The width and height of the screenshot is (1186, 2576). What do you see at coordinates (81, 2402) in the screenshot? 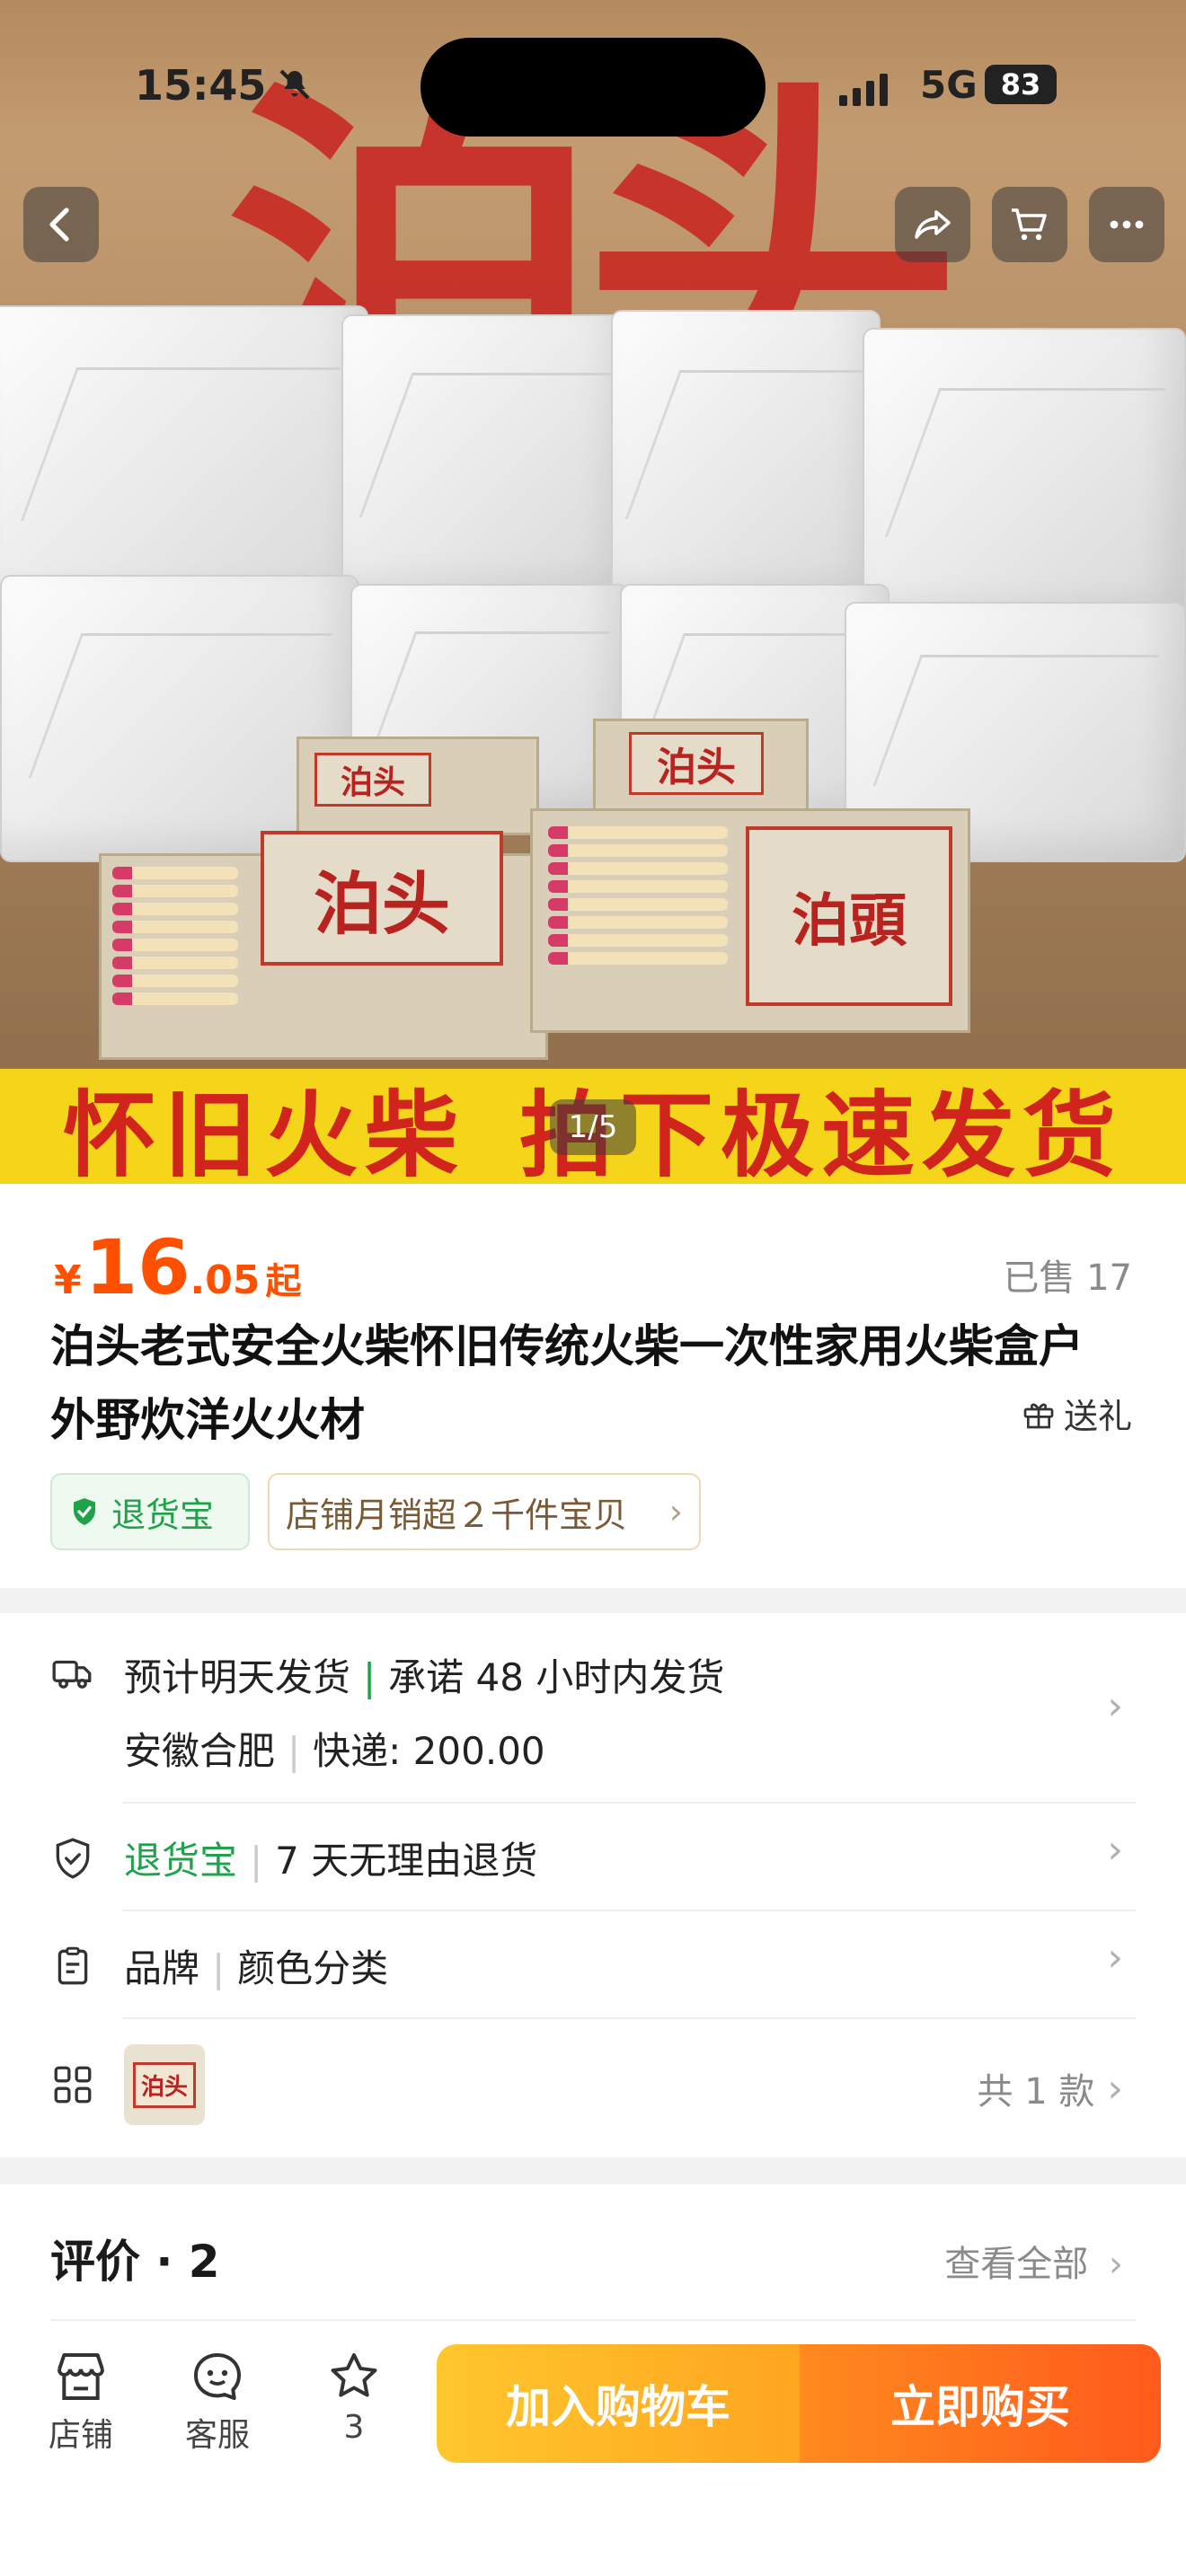
I see `shop-button: 店铺` at bounding box center [81, 2402].